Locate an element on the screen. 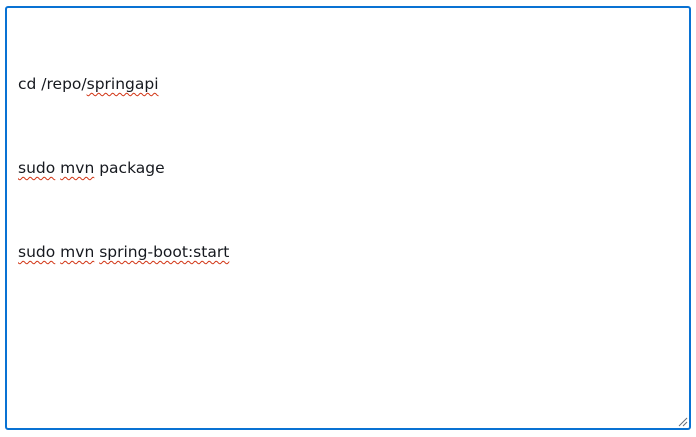 Image resolution: width=696 pixels, height=437 pixels. text-segment: cd /repo/ is located at coordinates (52, 84).